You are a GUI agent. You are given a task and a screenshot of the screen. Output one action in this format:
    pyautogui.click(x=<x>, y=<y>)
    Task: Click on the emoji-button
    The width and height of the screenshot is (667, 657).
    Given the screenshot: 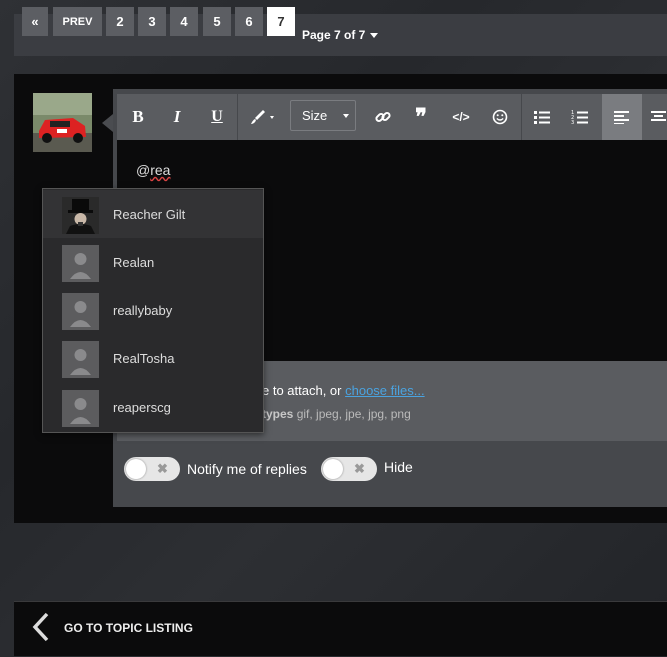 What is the action you would take?
    pyautogui.click(x=500, y=117)
    